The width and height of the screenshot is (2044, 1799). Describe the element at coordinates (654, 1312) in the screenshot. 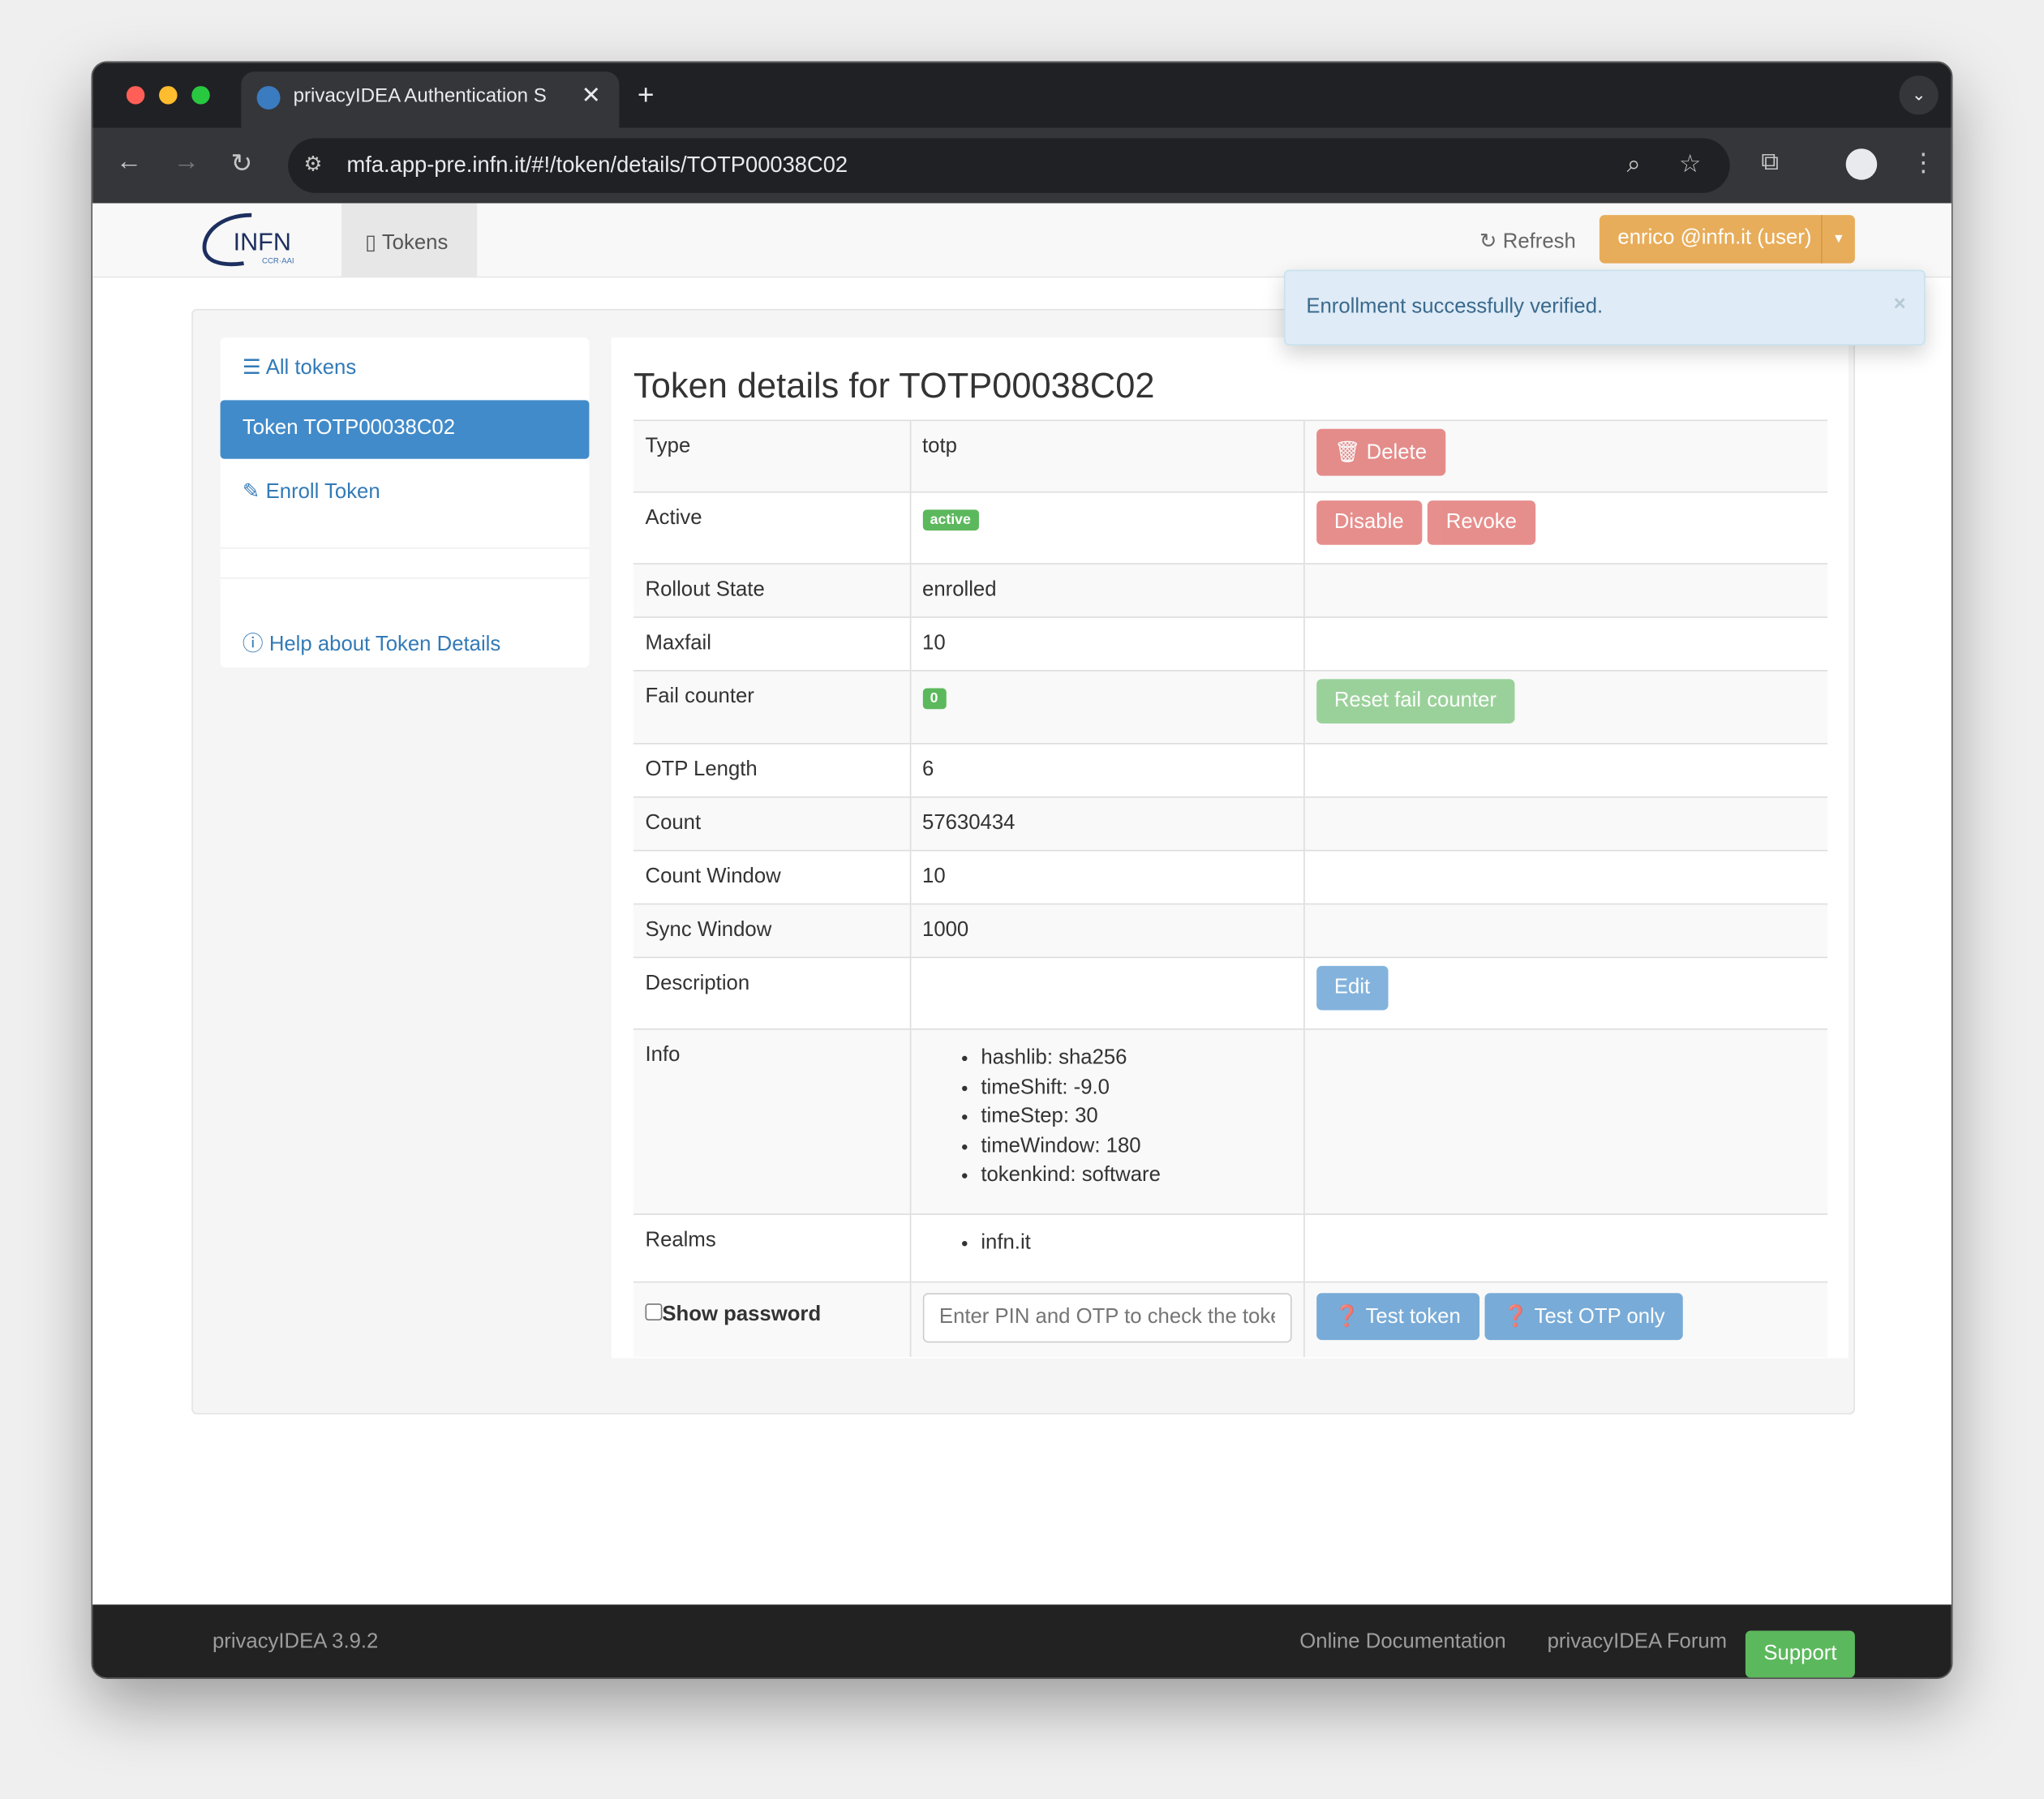

I see `show-password-checkbox` at that location.